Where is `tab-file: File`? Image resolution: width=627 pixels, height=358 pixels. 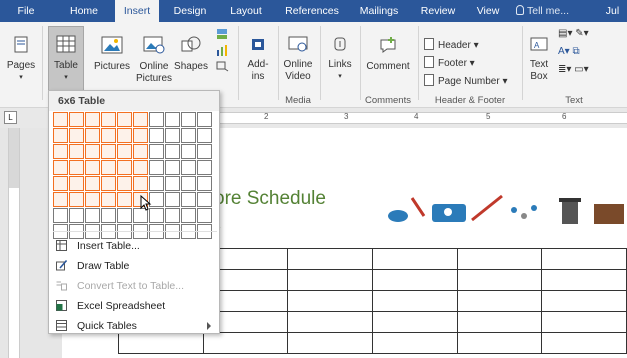 tab-file: File is located at coordinates (26, 11).